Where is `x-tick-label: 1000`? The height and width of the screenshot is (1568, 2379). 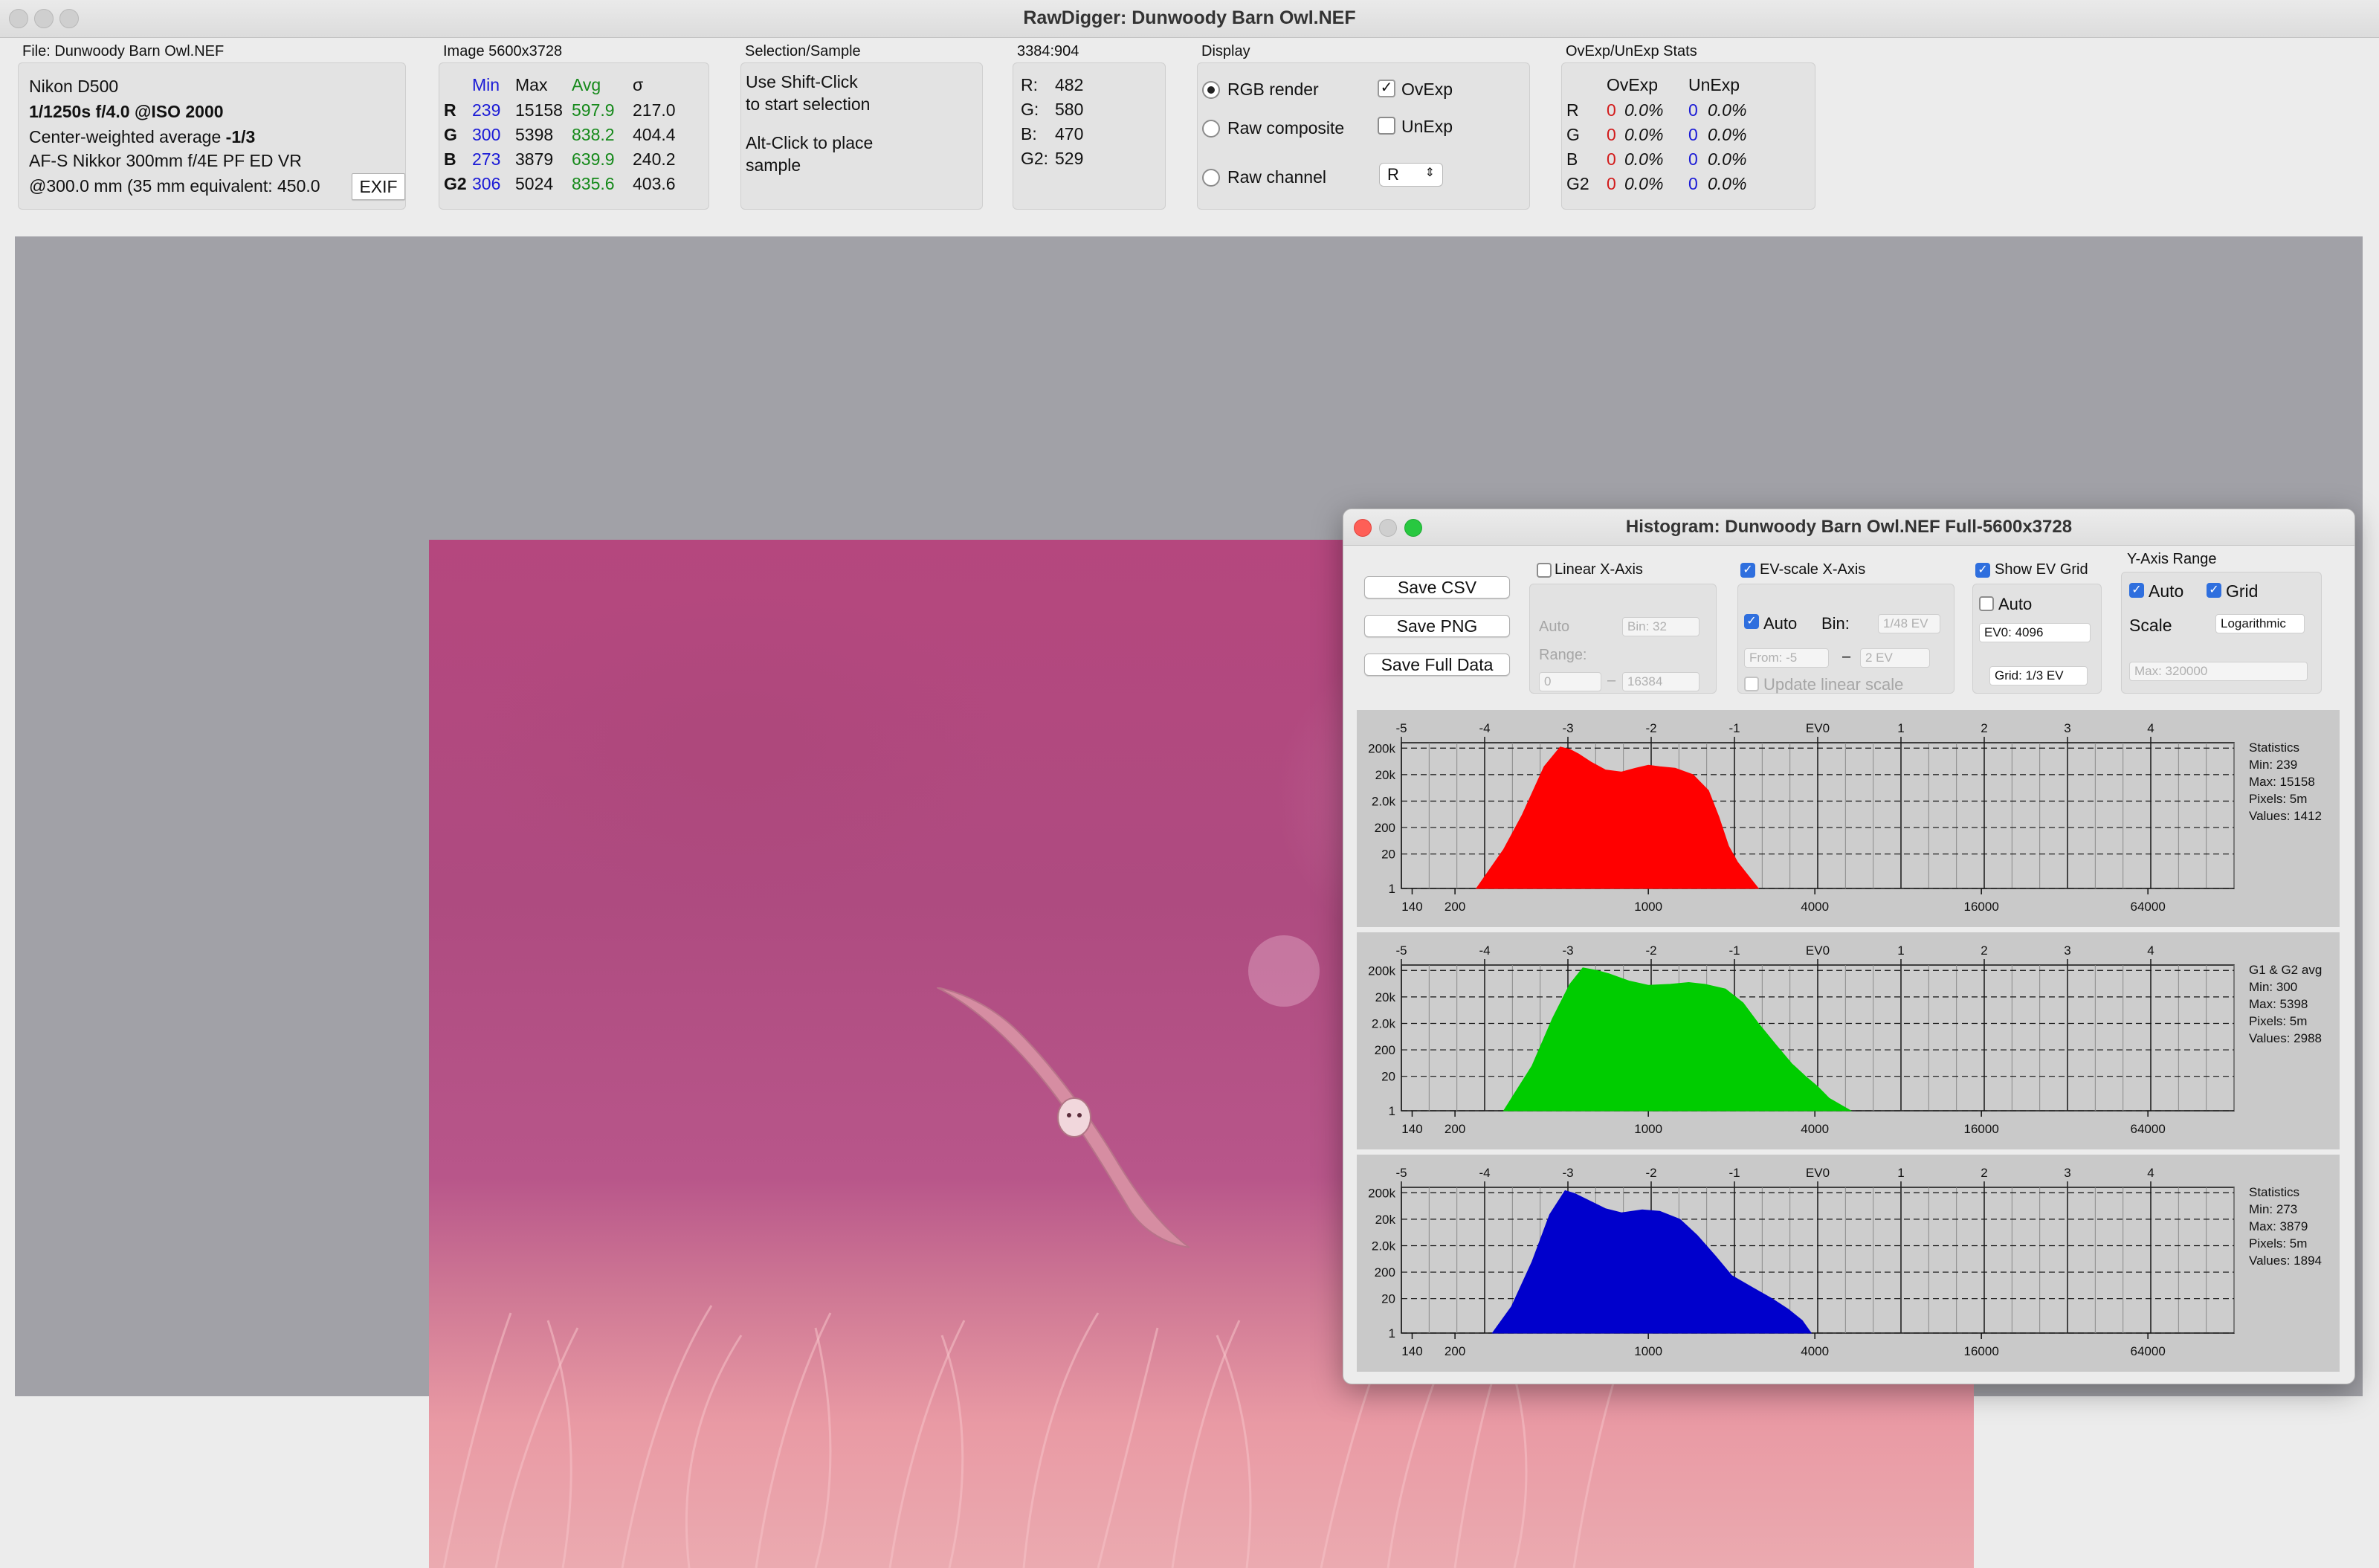 x-tick-label: 1000 is located at coordinates (1648, 907).